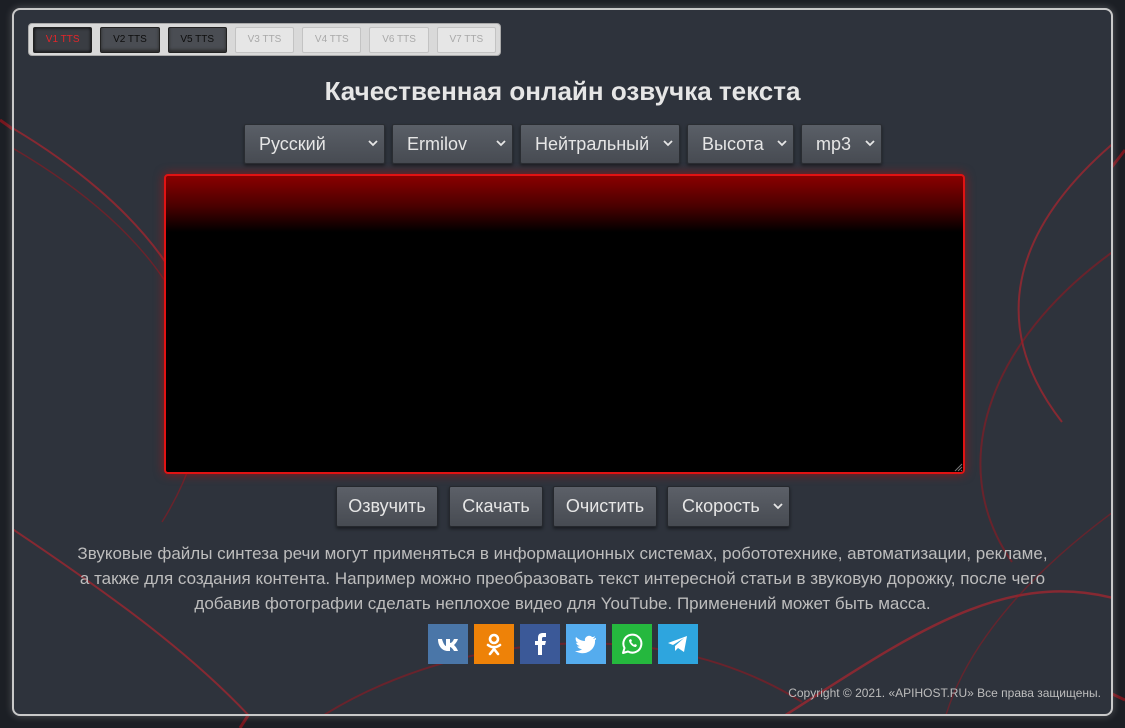 The width and height of the screenshot is (1125, 728). I want to click on version-tab-v5-tts: V5 TTS, so click(197, 39).